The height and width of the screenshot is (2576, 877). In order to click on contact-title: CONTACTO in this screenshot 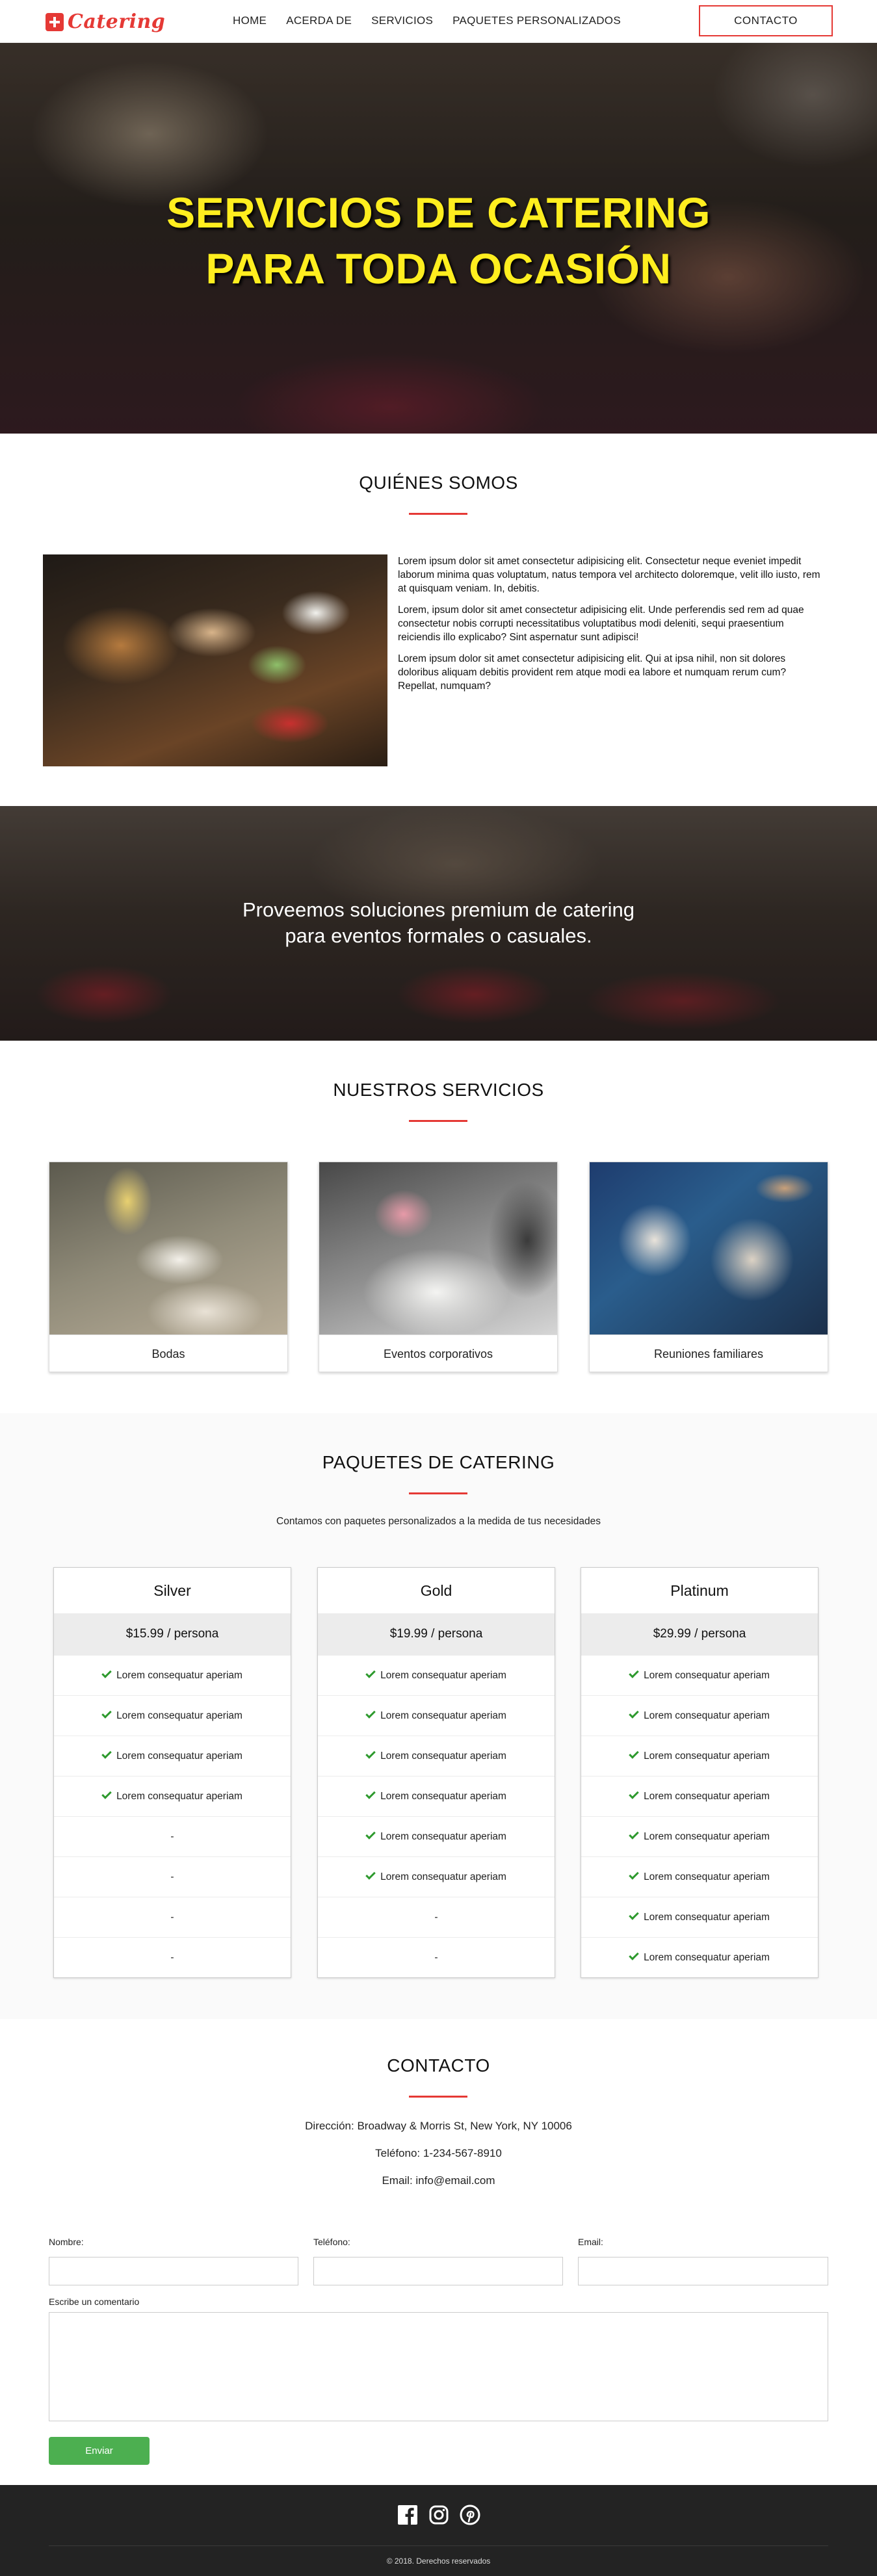, I will do `click(438, 2065)`.